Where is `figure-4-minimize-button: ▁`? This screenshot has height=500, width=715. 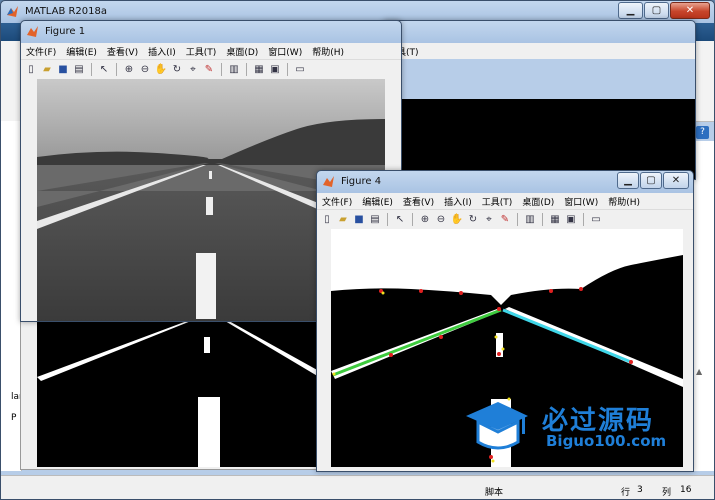
figure-4-minimize-button: ▁ is located at coordinates (628, 180).